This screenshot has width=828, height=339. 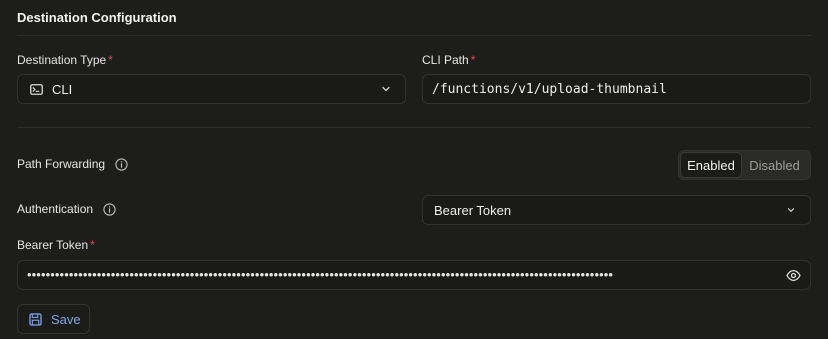 What do you see at coordinates (711, 165) in the screenshot?
I see `path-forwarding-enabled-option: Enabled` at bounding box center [711, 165].